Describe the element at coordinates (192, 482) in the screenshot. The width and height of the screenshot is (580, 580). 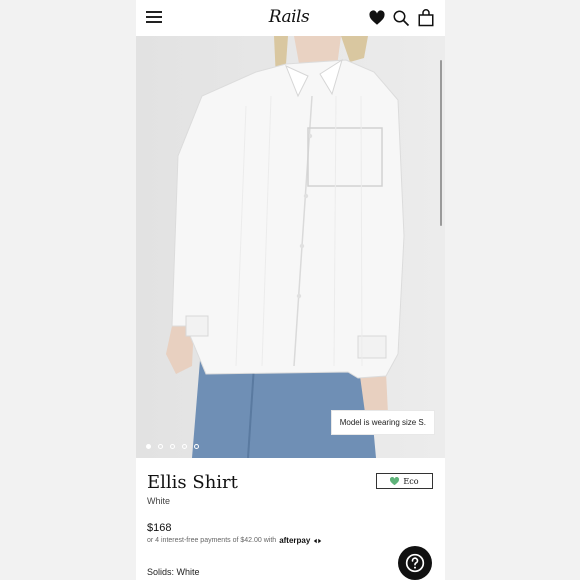
I see `product-title: Ellis Shirt` at that location.